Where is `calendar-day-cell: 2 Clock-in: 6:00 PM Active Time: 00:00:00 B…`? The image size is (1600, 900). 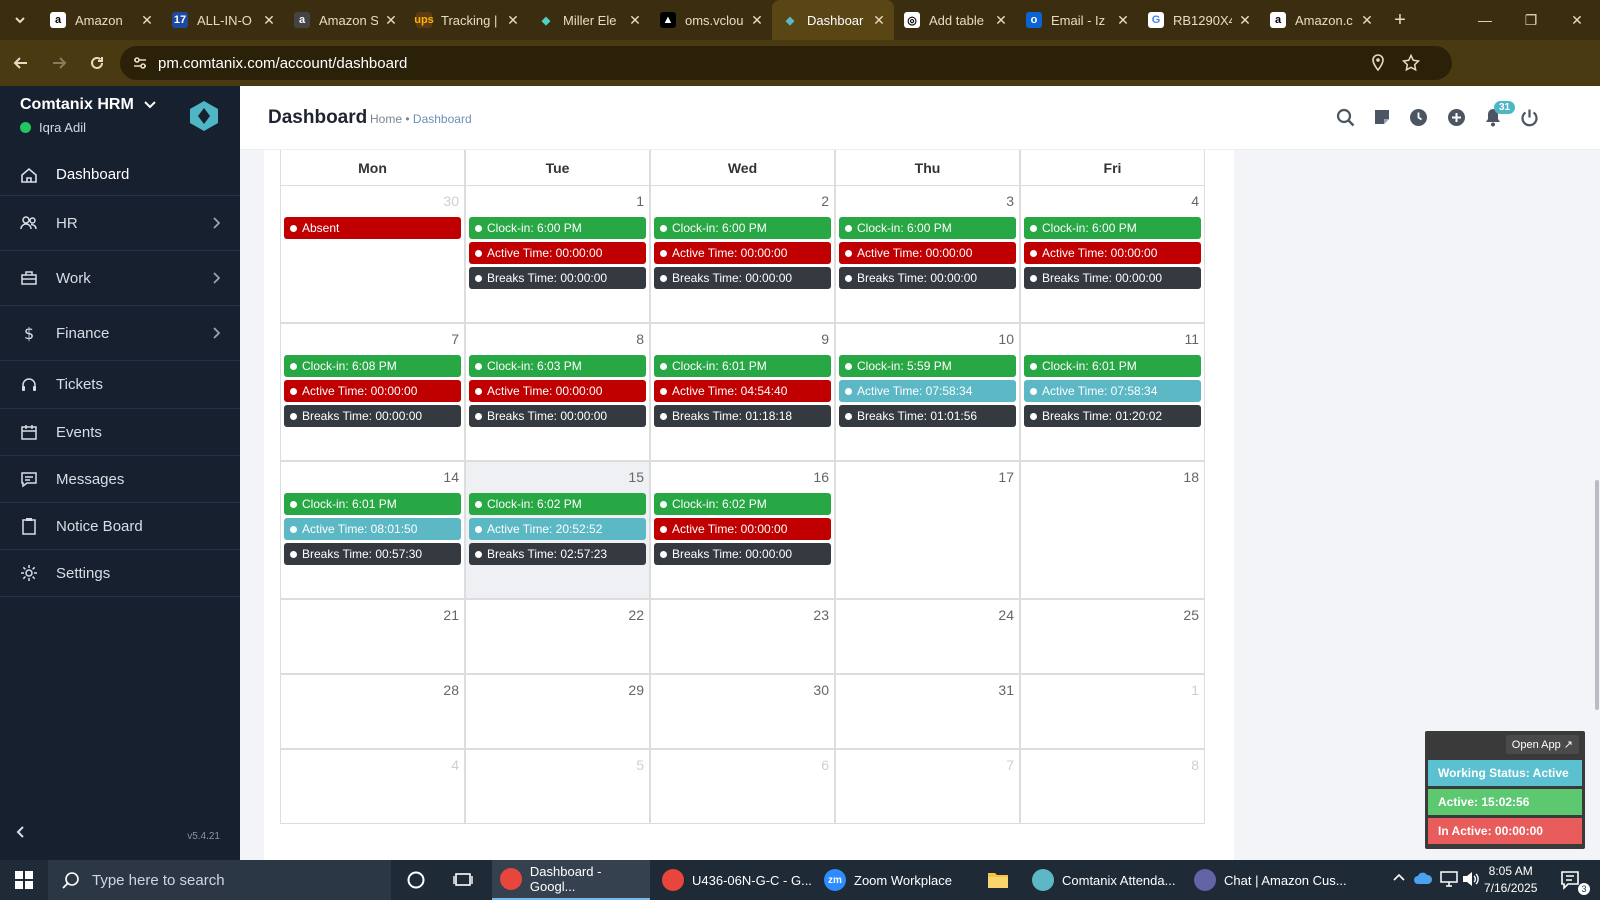
calendar-day-cell: 2 Clock-in: 6:00 PM Active Time: 00:00:00 B… is located at coordinates (742, 254).